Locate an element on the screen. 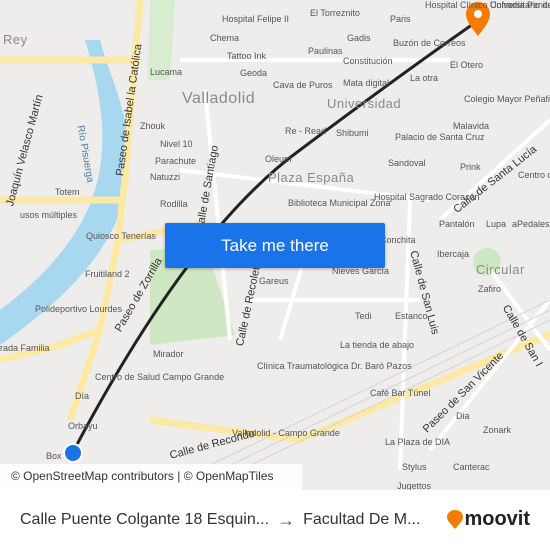  poi-label: Malavida is located at coordinates (471, 126).